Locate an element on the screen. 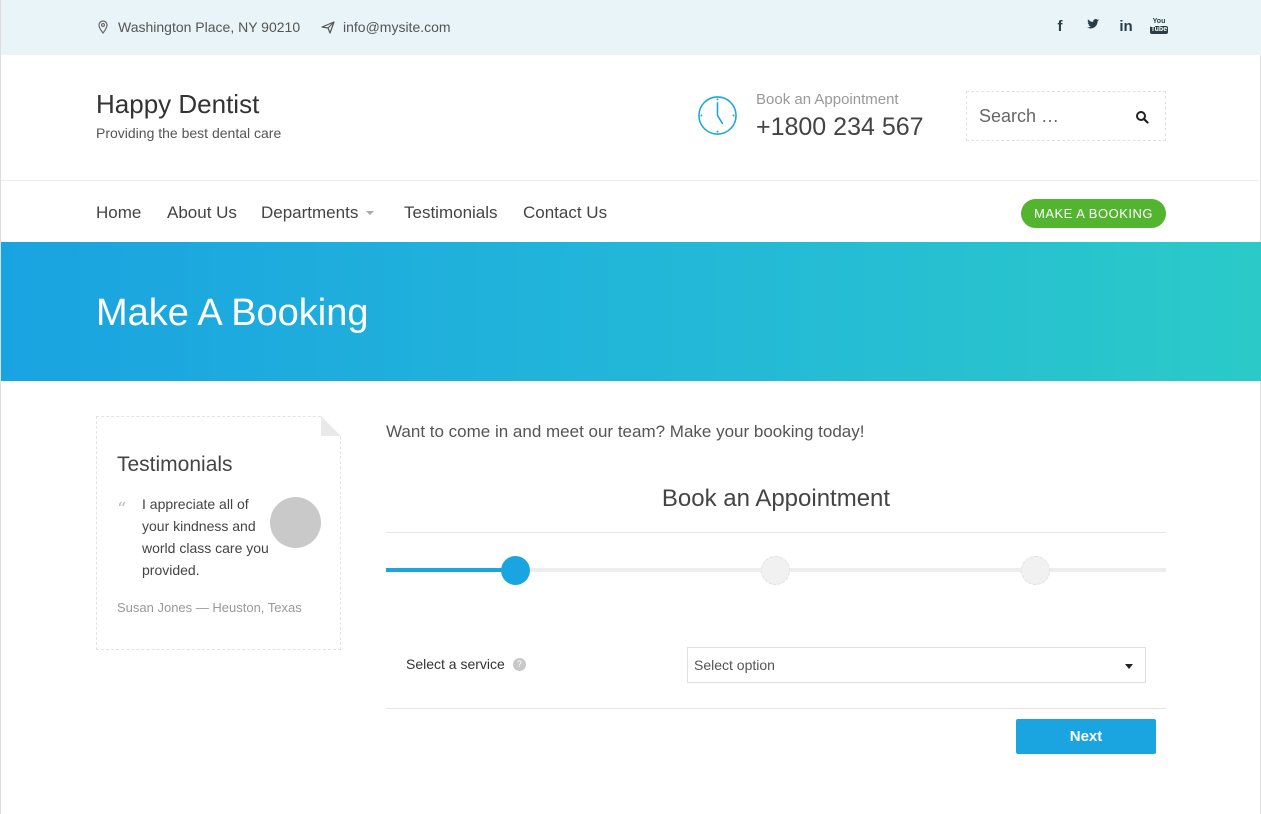 The width and height of the screenshot is (1261, 814). service-select-value: Select option is located at coordinates (734, 665).